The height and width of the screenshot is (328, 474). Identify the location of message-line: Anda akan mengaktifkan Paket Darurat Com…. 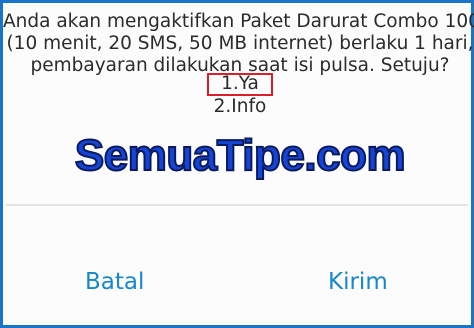
(238, 21).